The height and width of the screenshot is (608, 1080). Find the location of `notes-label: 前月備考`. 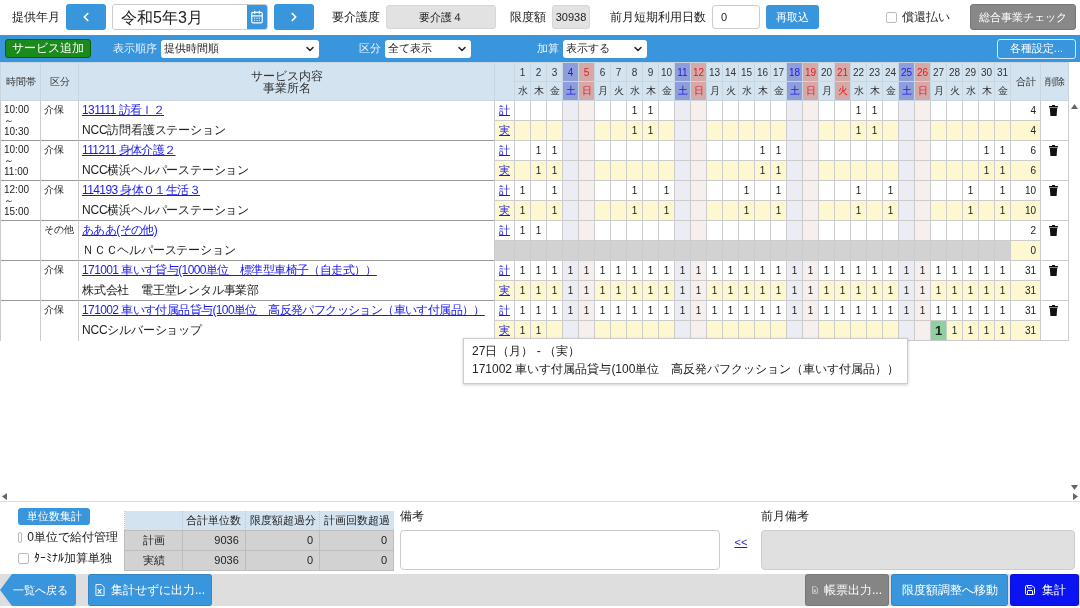

notes-label: 前月備考 is located at coordinates (786, 516).